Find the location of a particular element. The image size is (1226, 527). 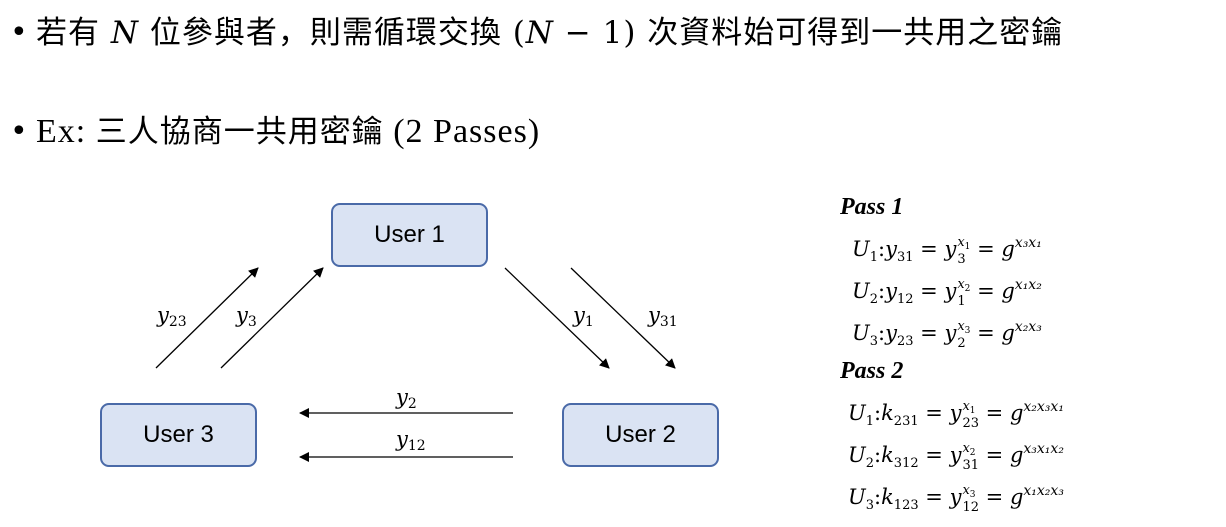

label-y23: y23 is located at coordinates (172, 316).